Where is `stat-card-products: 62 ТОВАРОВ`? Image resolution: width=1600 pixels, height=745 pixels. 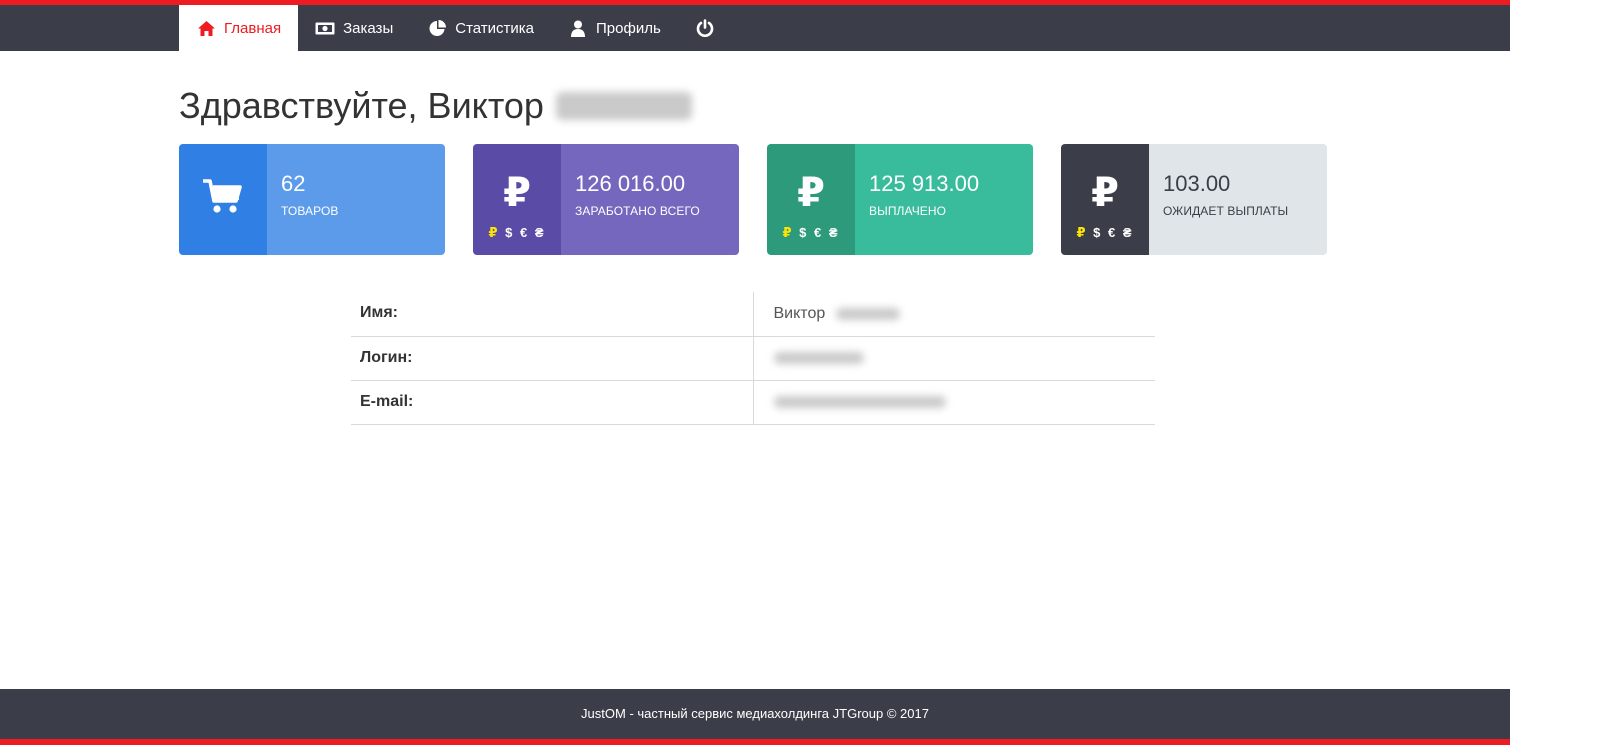
stat-card-products: 62 ТОВАРОВ is located at coordinates (312, 199).